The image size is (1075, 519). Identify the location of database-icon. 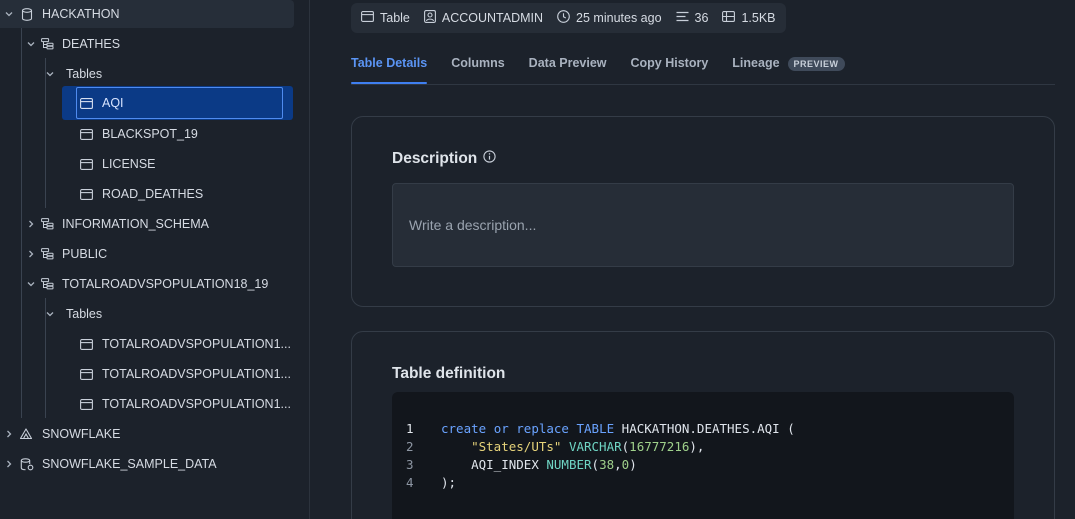
(27, 14).